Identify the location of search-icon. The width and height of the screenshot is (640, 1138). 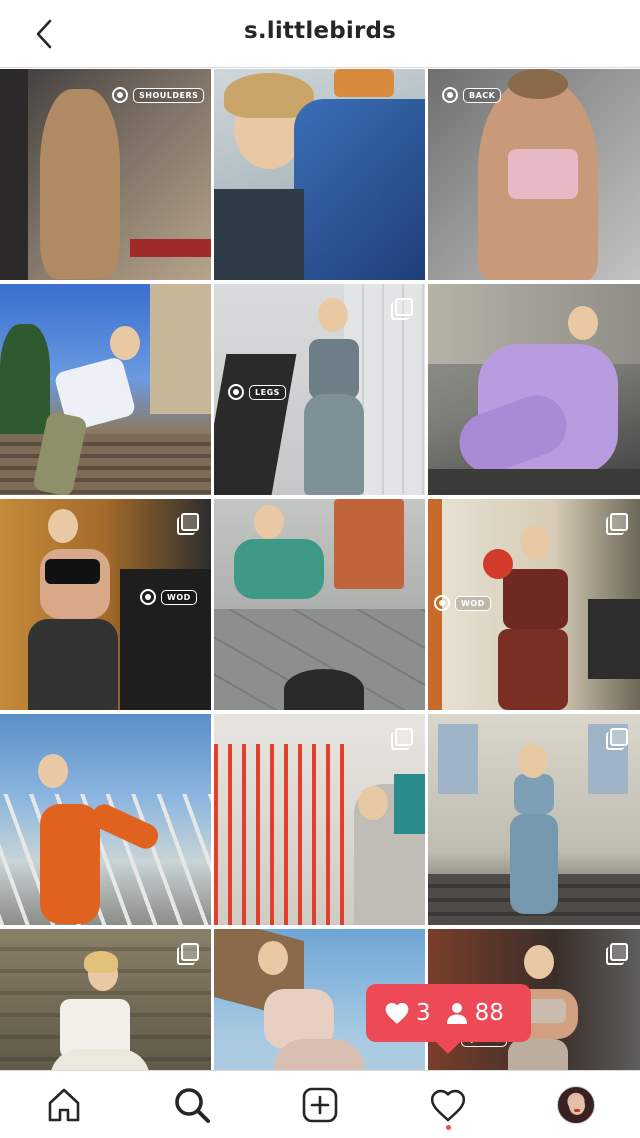
(192, 1105).